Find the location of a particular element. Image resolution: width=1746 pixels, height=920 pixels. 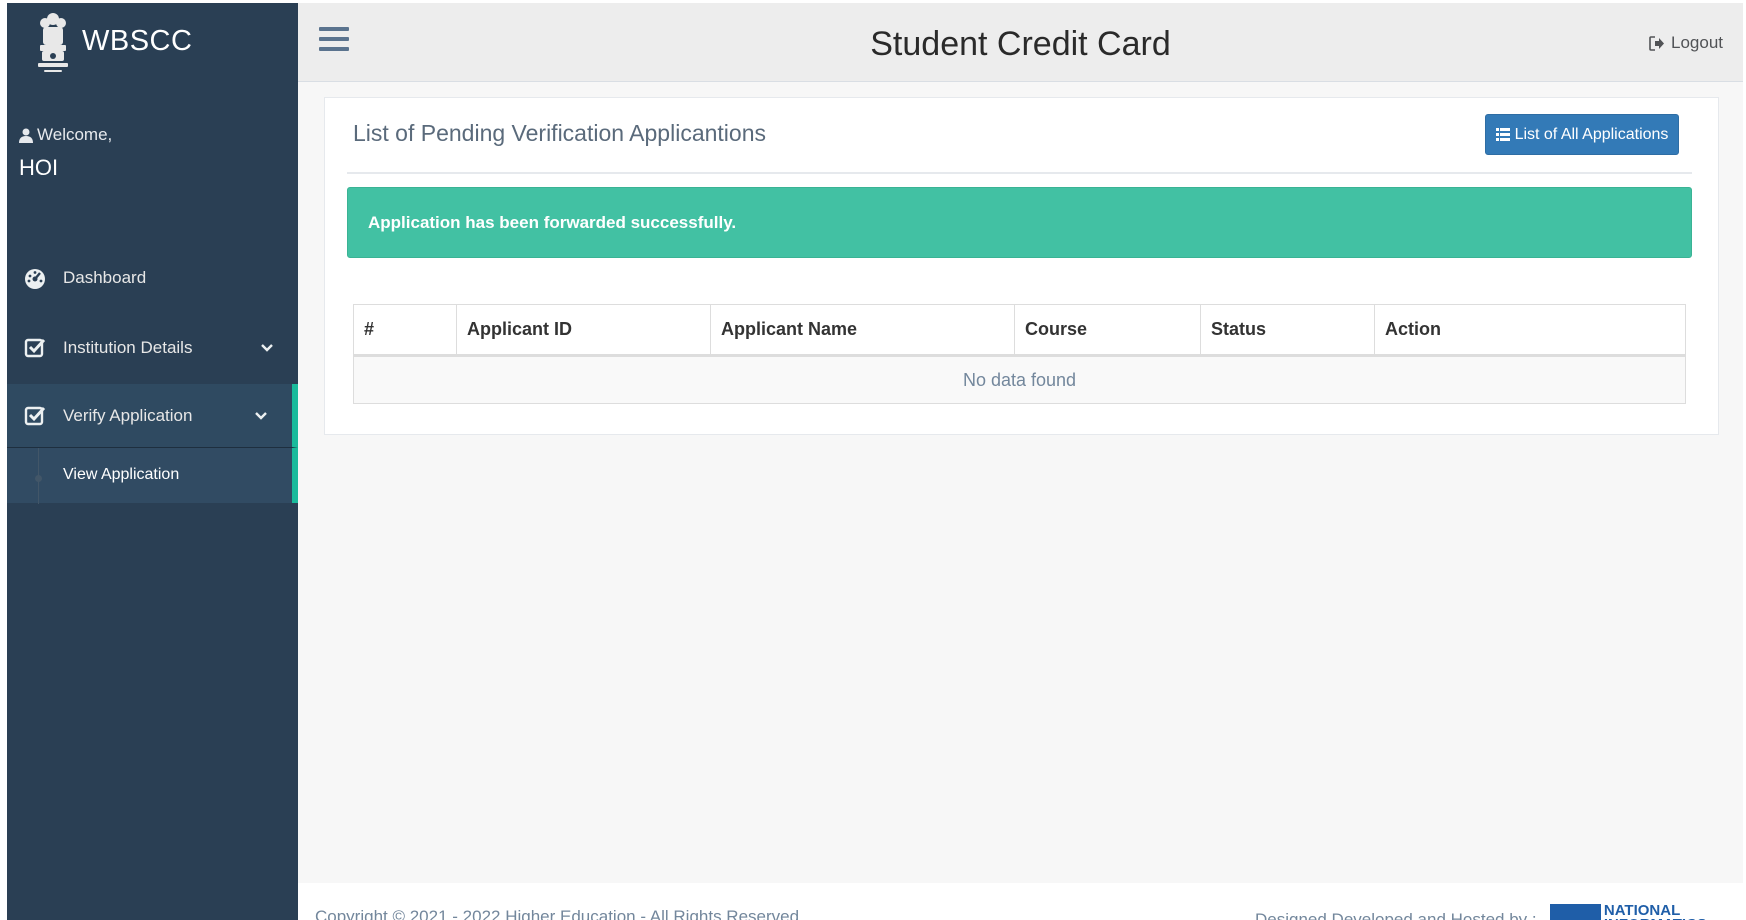

brand: WBSCC is located at coordinates (152, 43).